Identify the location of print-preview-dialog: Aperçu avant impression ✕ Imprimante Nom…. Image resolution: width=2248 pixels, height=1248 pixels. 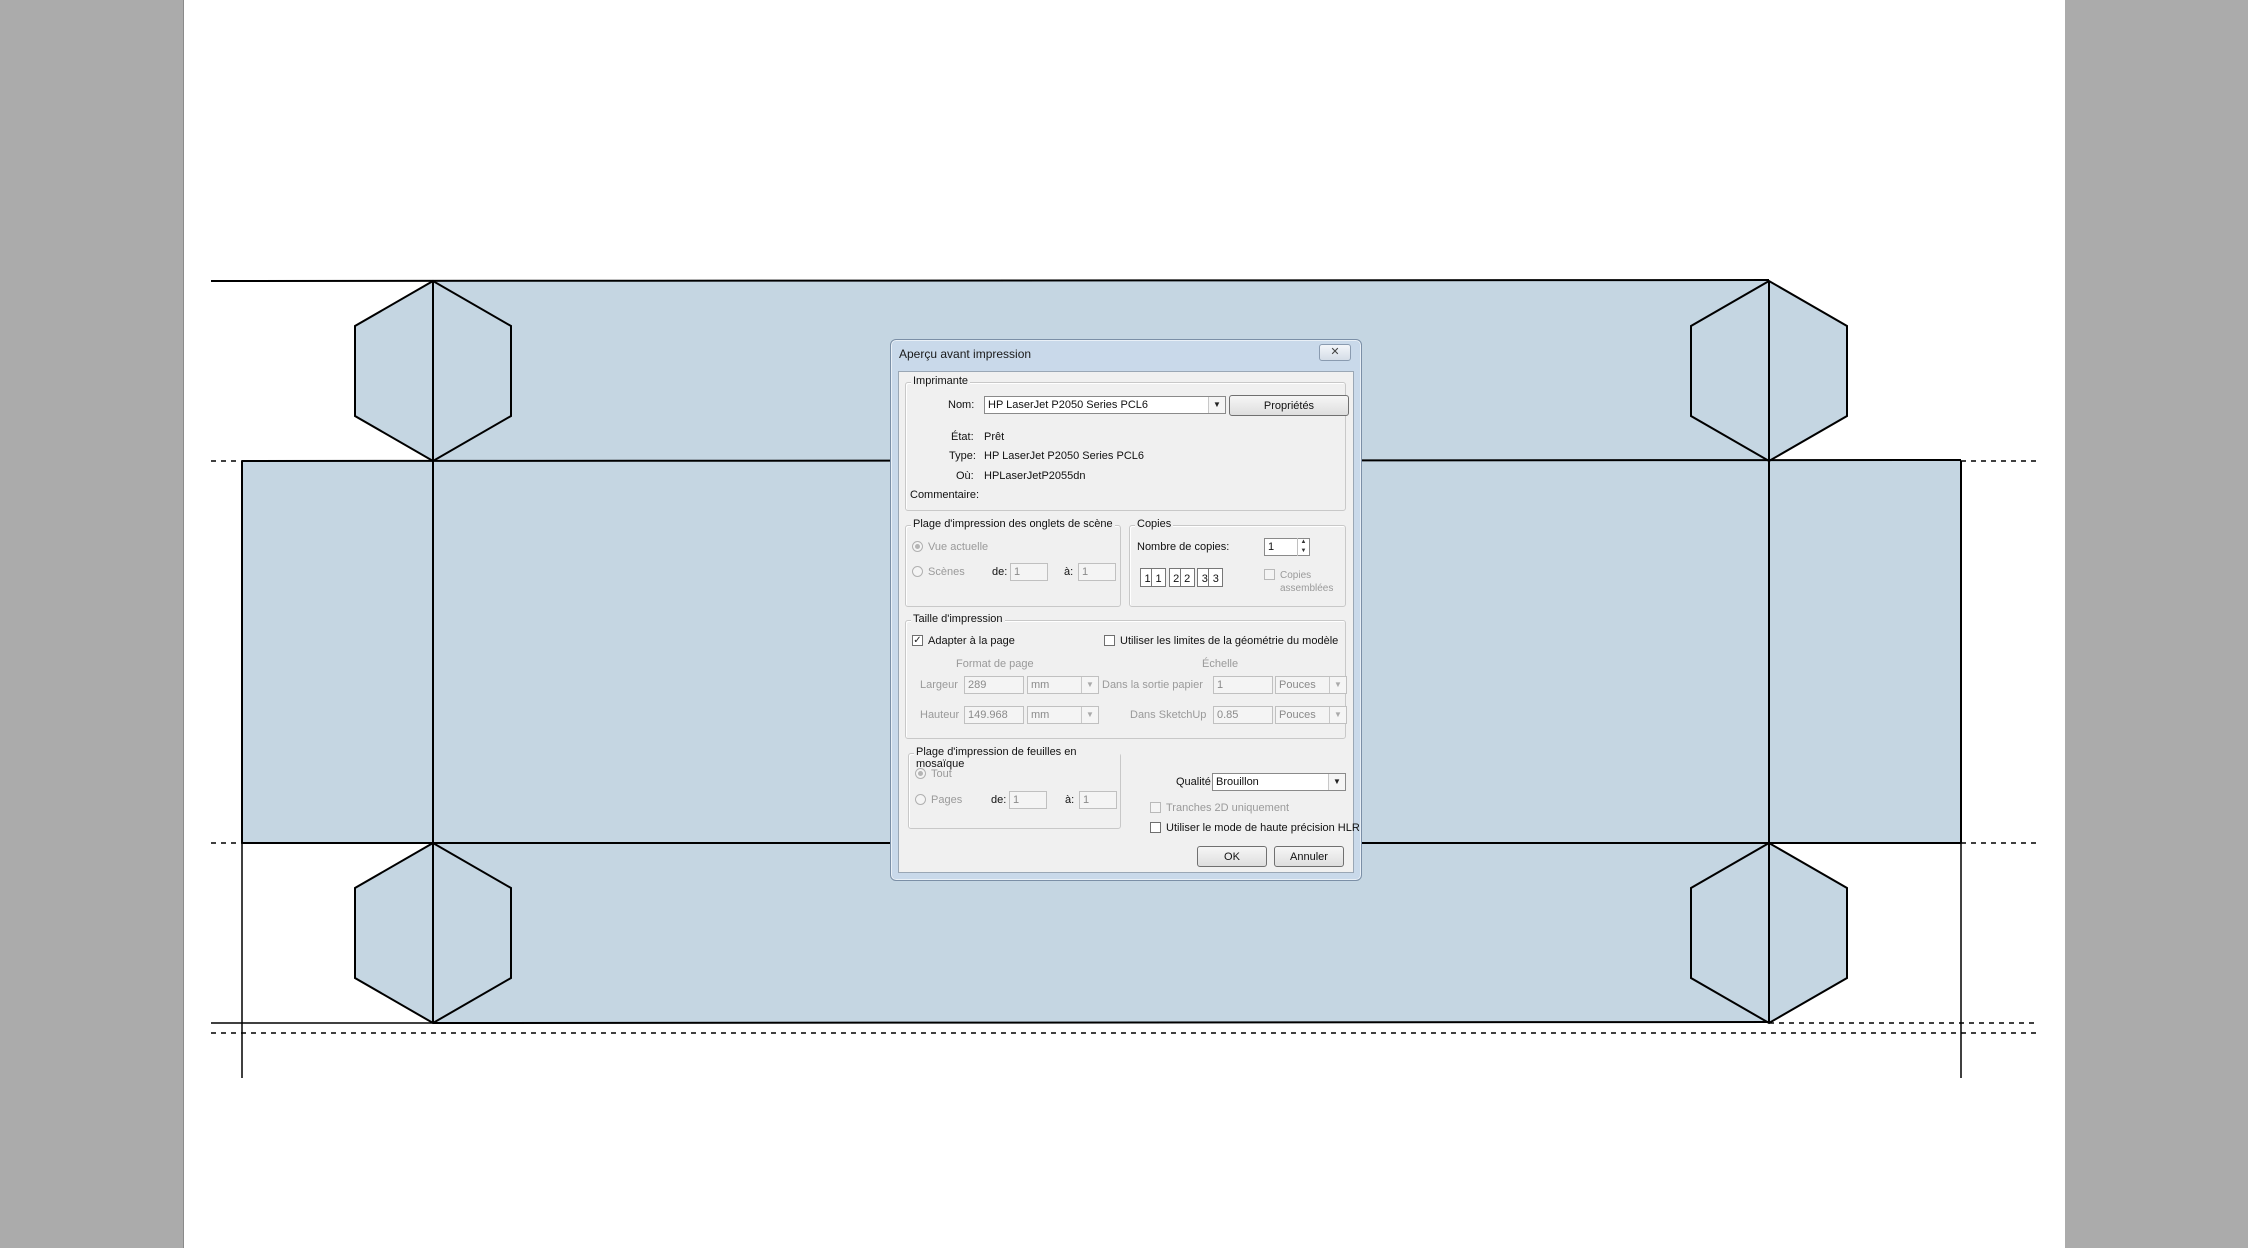
(1126, 610).